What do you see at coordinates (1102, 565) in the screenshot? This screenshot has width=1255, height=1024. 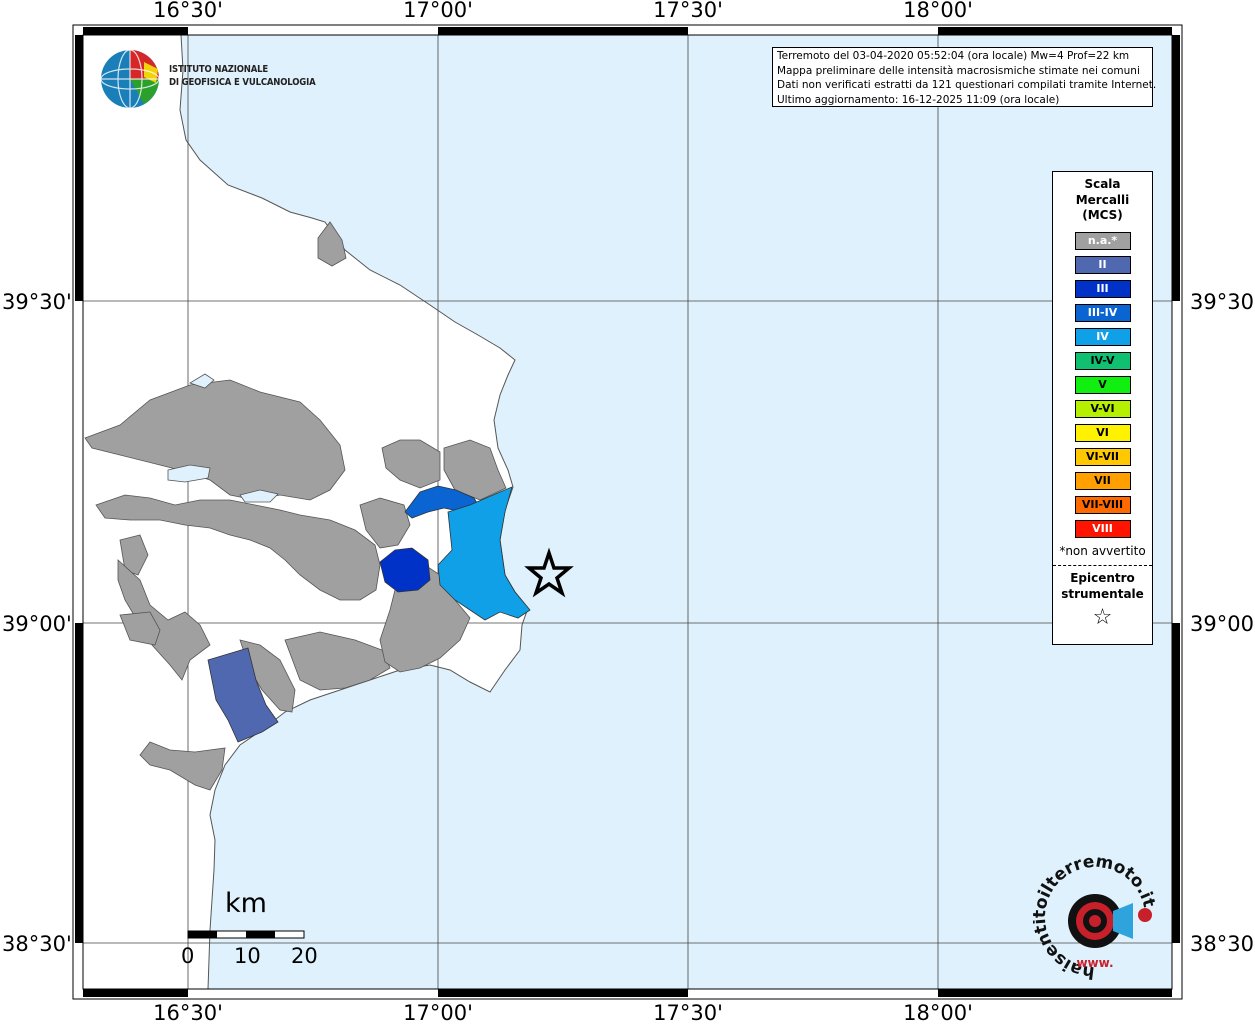 I see `legend-separator` at bounding box center [1102, 565].